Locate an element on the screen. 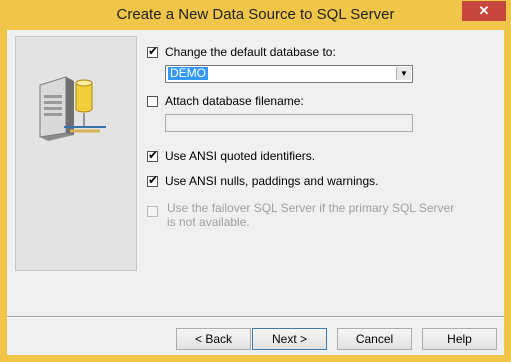 The image size is (511, 362). cancel-button: Cancel is located at coordinates (374, 339).